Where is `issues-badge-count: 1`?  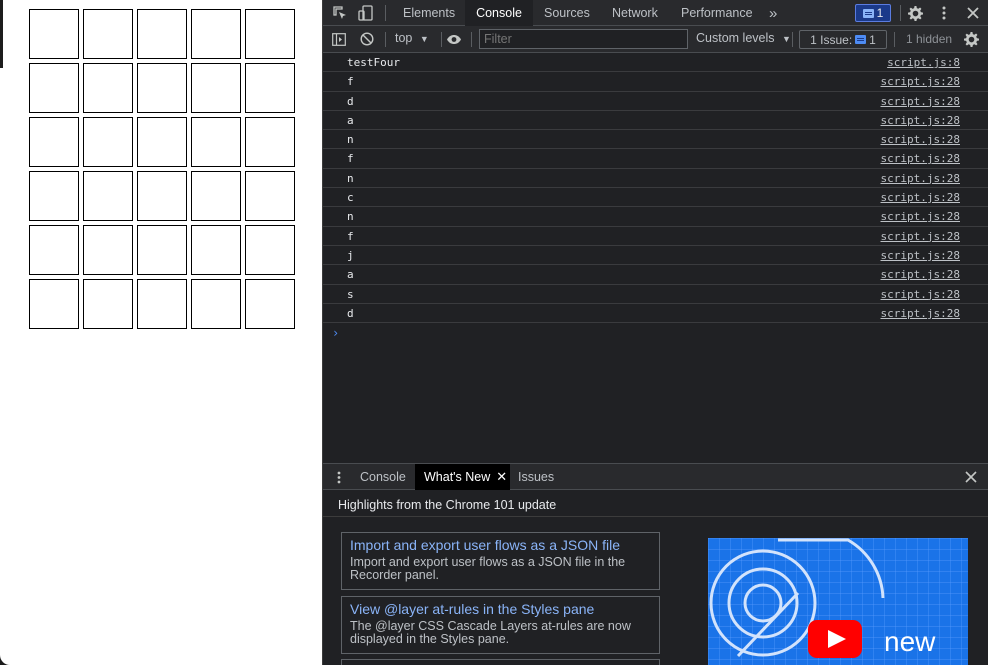 issues-badge-count: 1 is located at coordinates (880, 13).